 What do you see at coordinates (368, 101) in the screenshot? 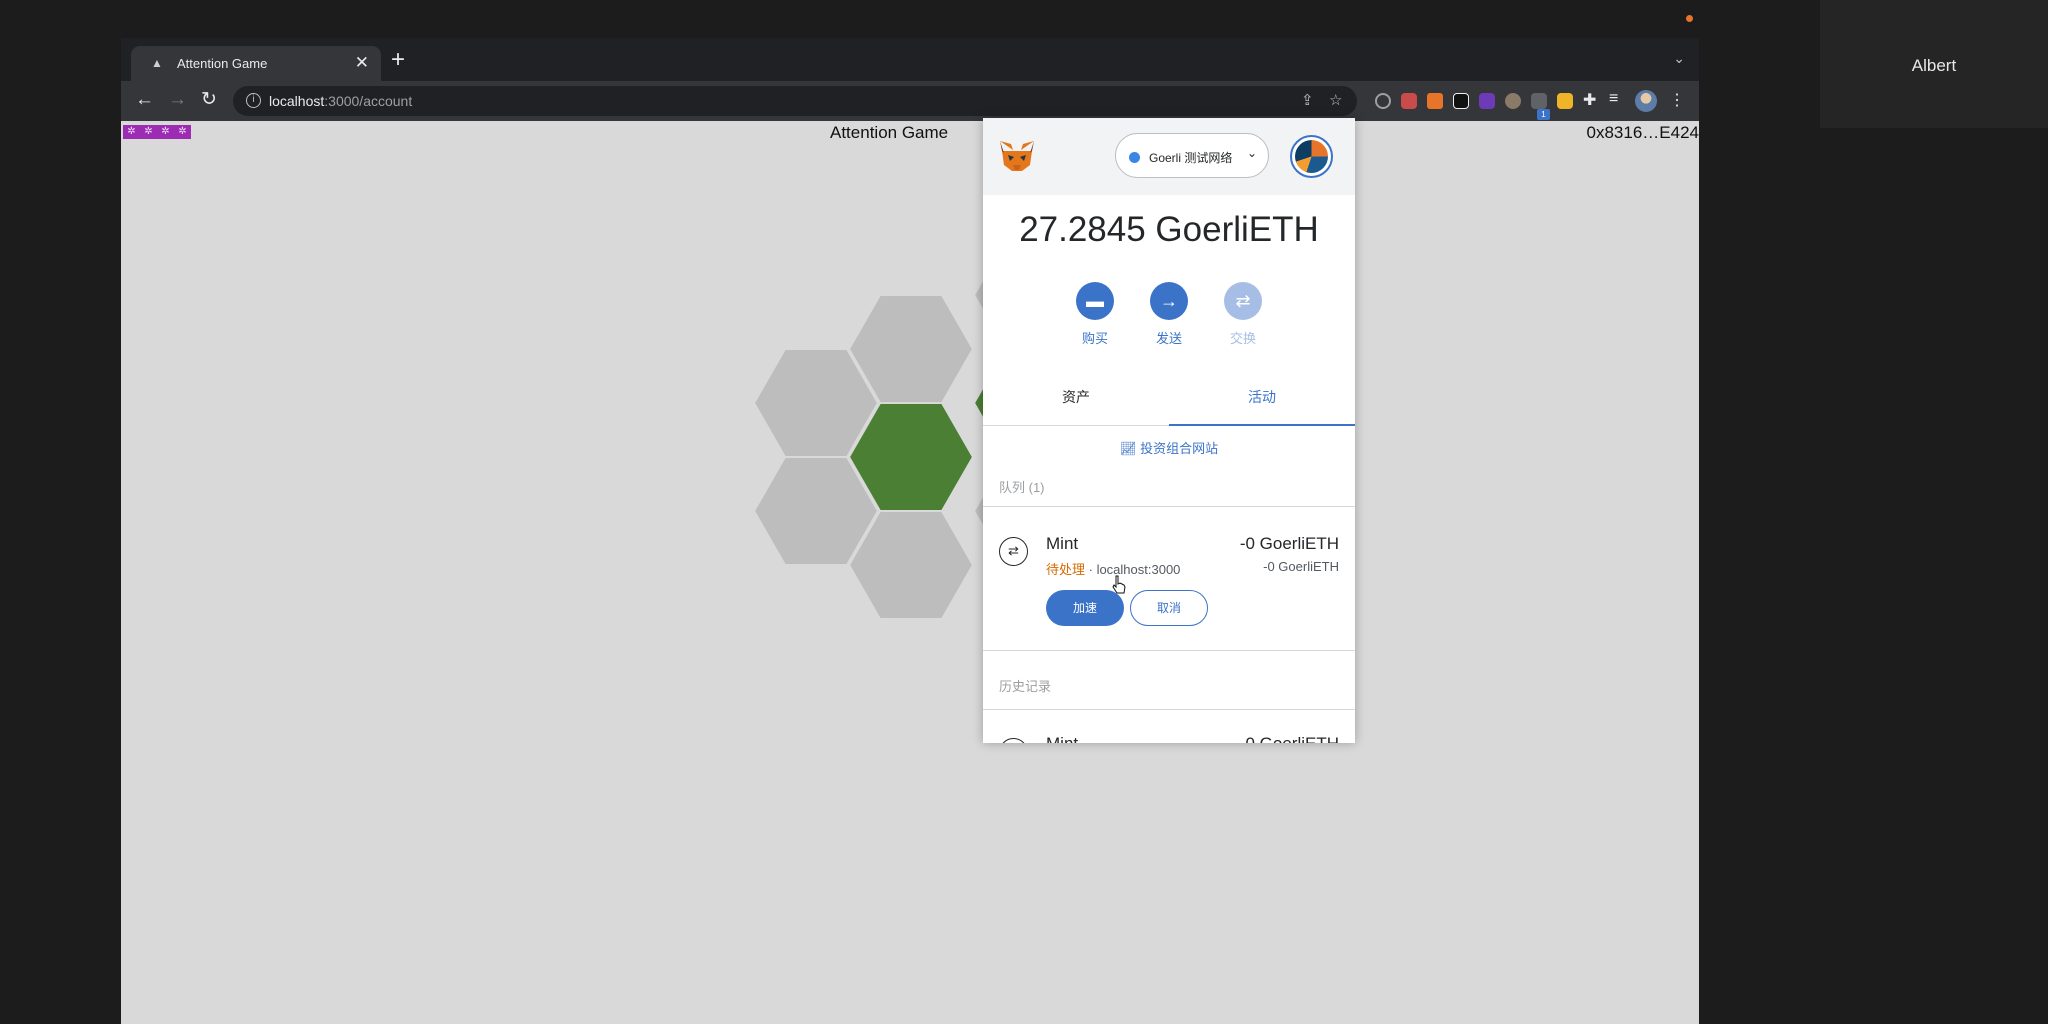
I see `url-path: :3000/account` at bounding box center [368, 101].